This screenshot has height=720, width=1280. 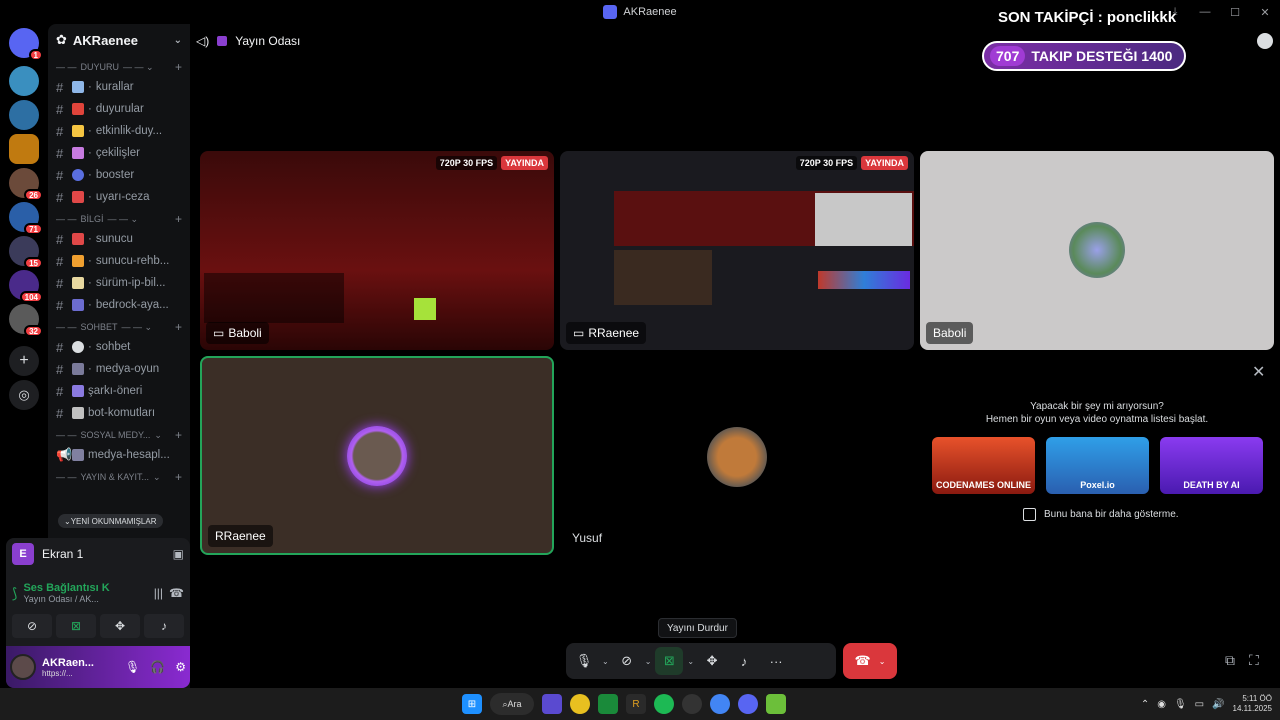 I want to click on stream-badges: 720P 30 FPS YAYINDA, so click(x=491, y=163).